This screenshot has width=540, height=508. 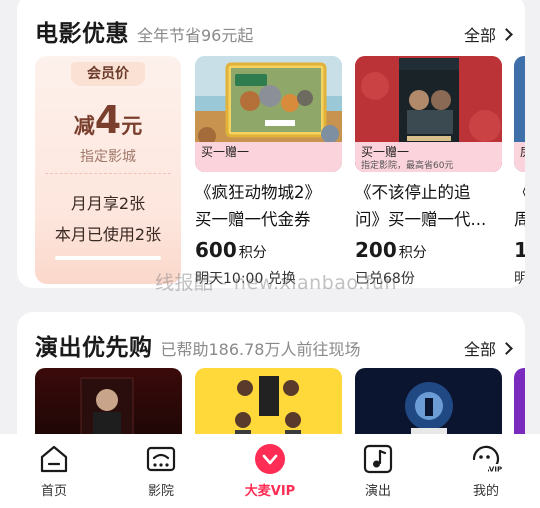 I want to click on bottom-tab-bar: 首页 影院 大麦VIP 演出 VIP 我的, so click(x=270, y=471).